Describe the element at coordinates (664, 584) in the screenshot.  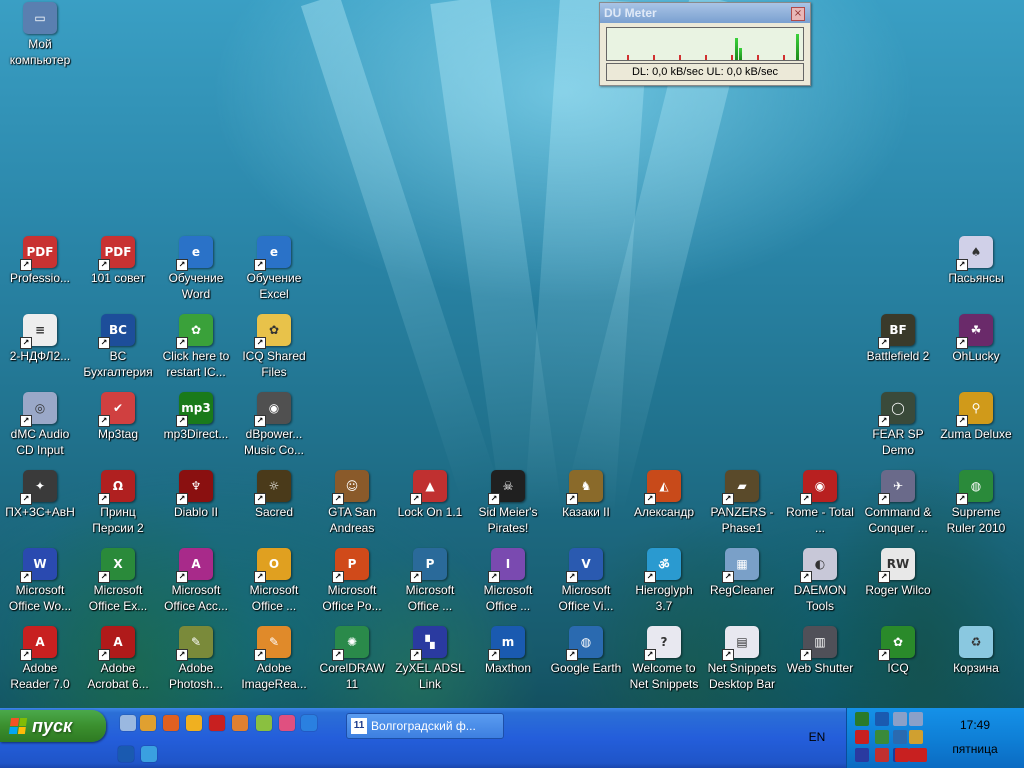
I see `desktop-shortcut: ॐ ↗ Hieroglyph 3.7` at that location.